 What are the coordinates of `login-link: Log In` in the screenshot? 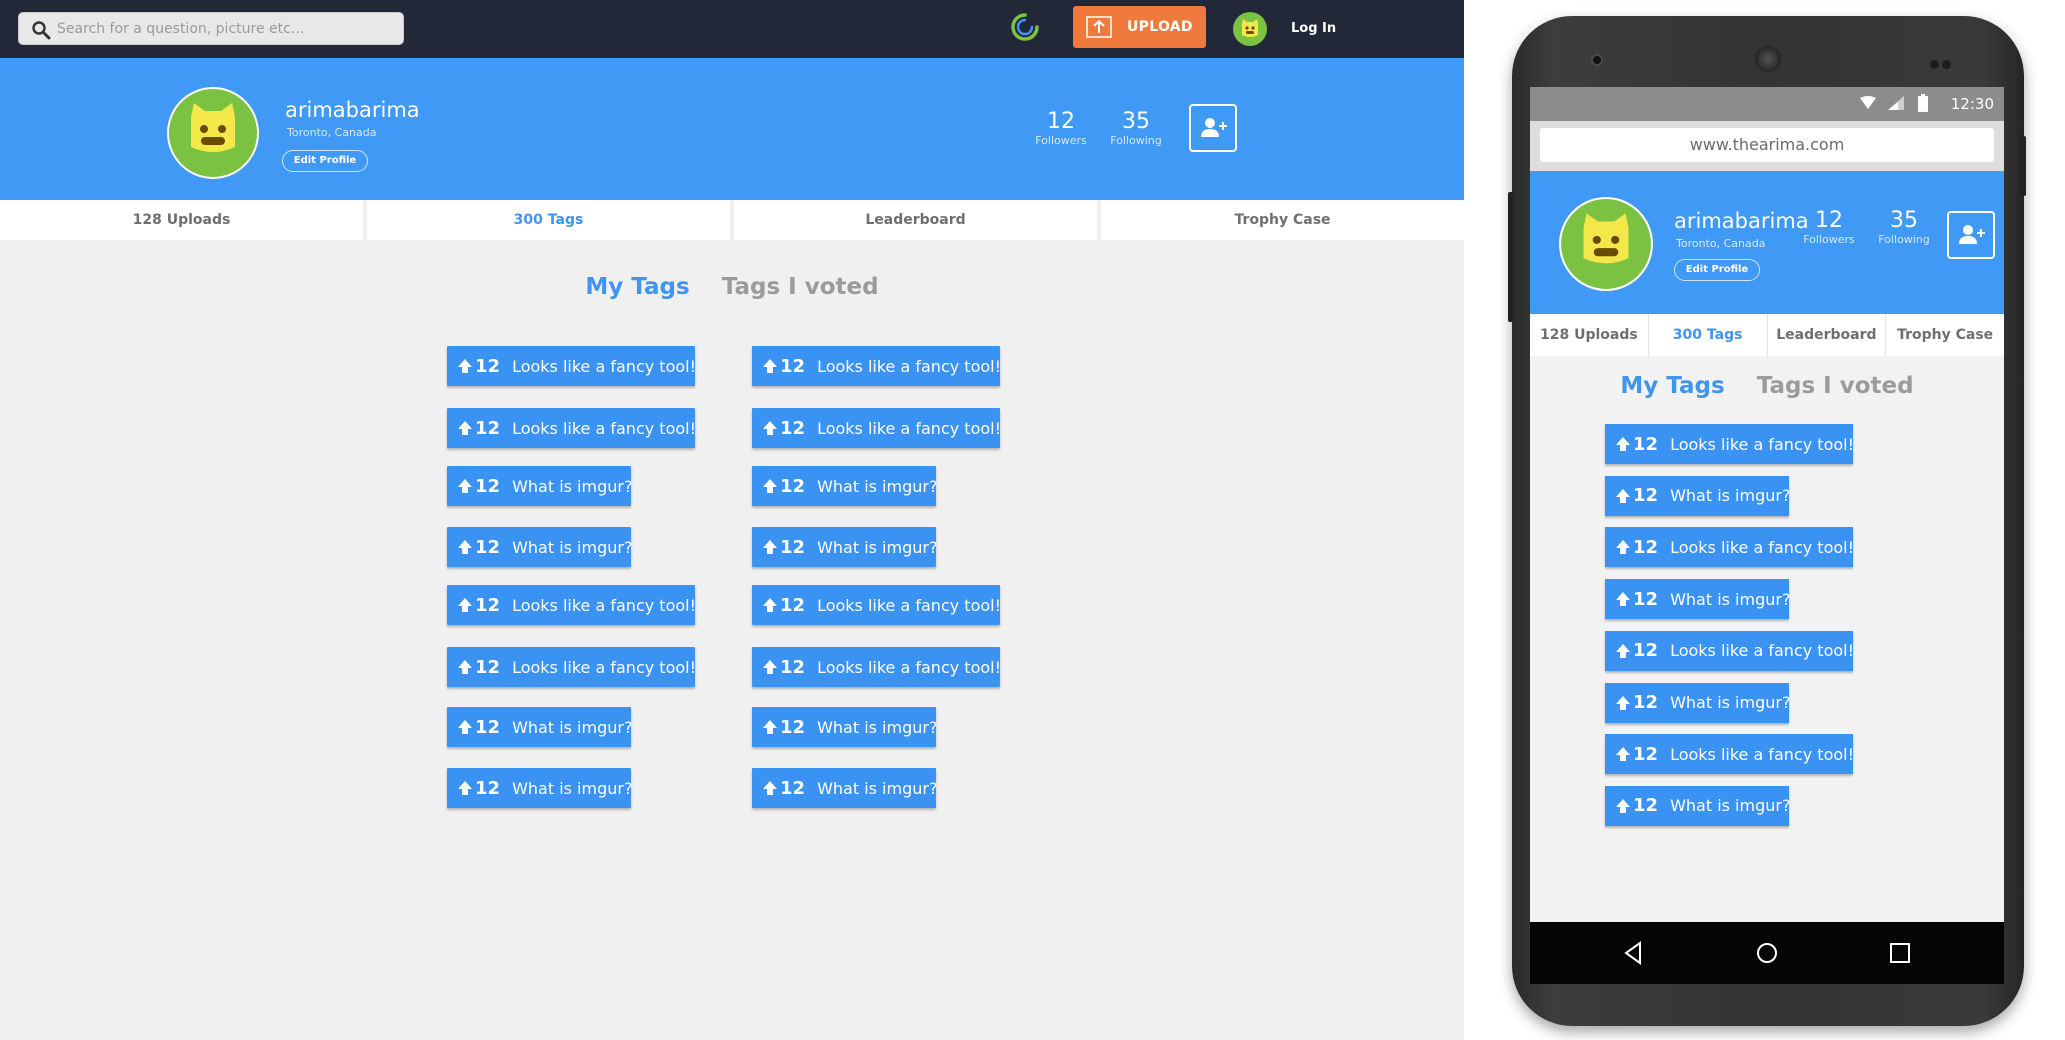 It's located at (1313, 28).